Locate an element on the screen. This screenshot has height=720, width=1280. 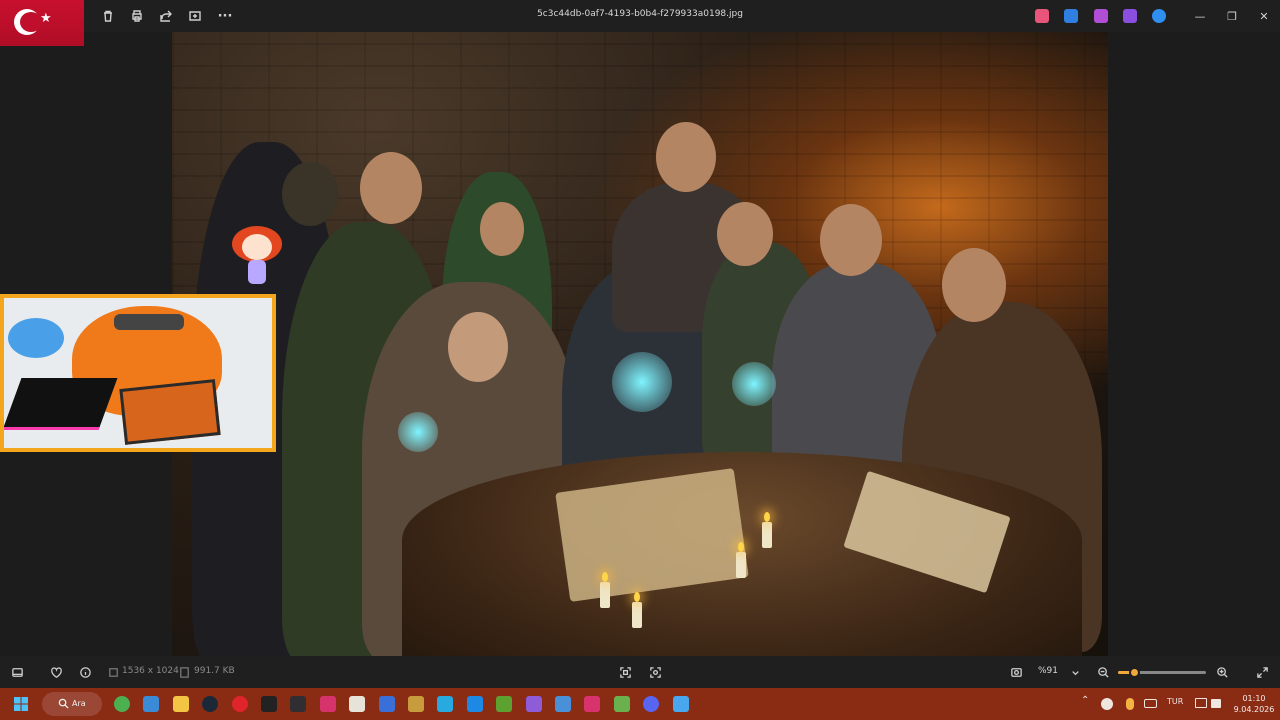
turkish-flag-overlay: ★ is located at coordinates (42, 23).